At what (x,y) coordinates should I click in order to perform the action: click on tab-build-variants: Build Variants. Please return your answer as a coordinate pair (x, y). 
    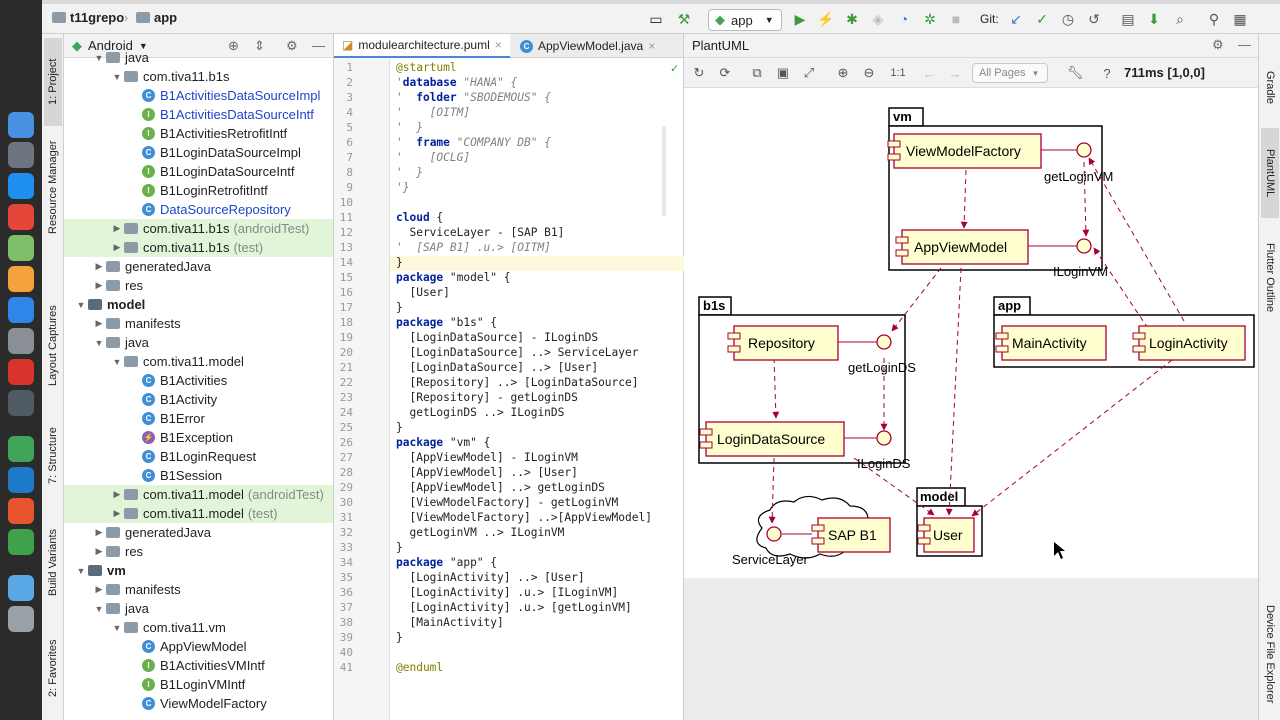
    Looking at the image, I should click on (53, 562).